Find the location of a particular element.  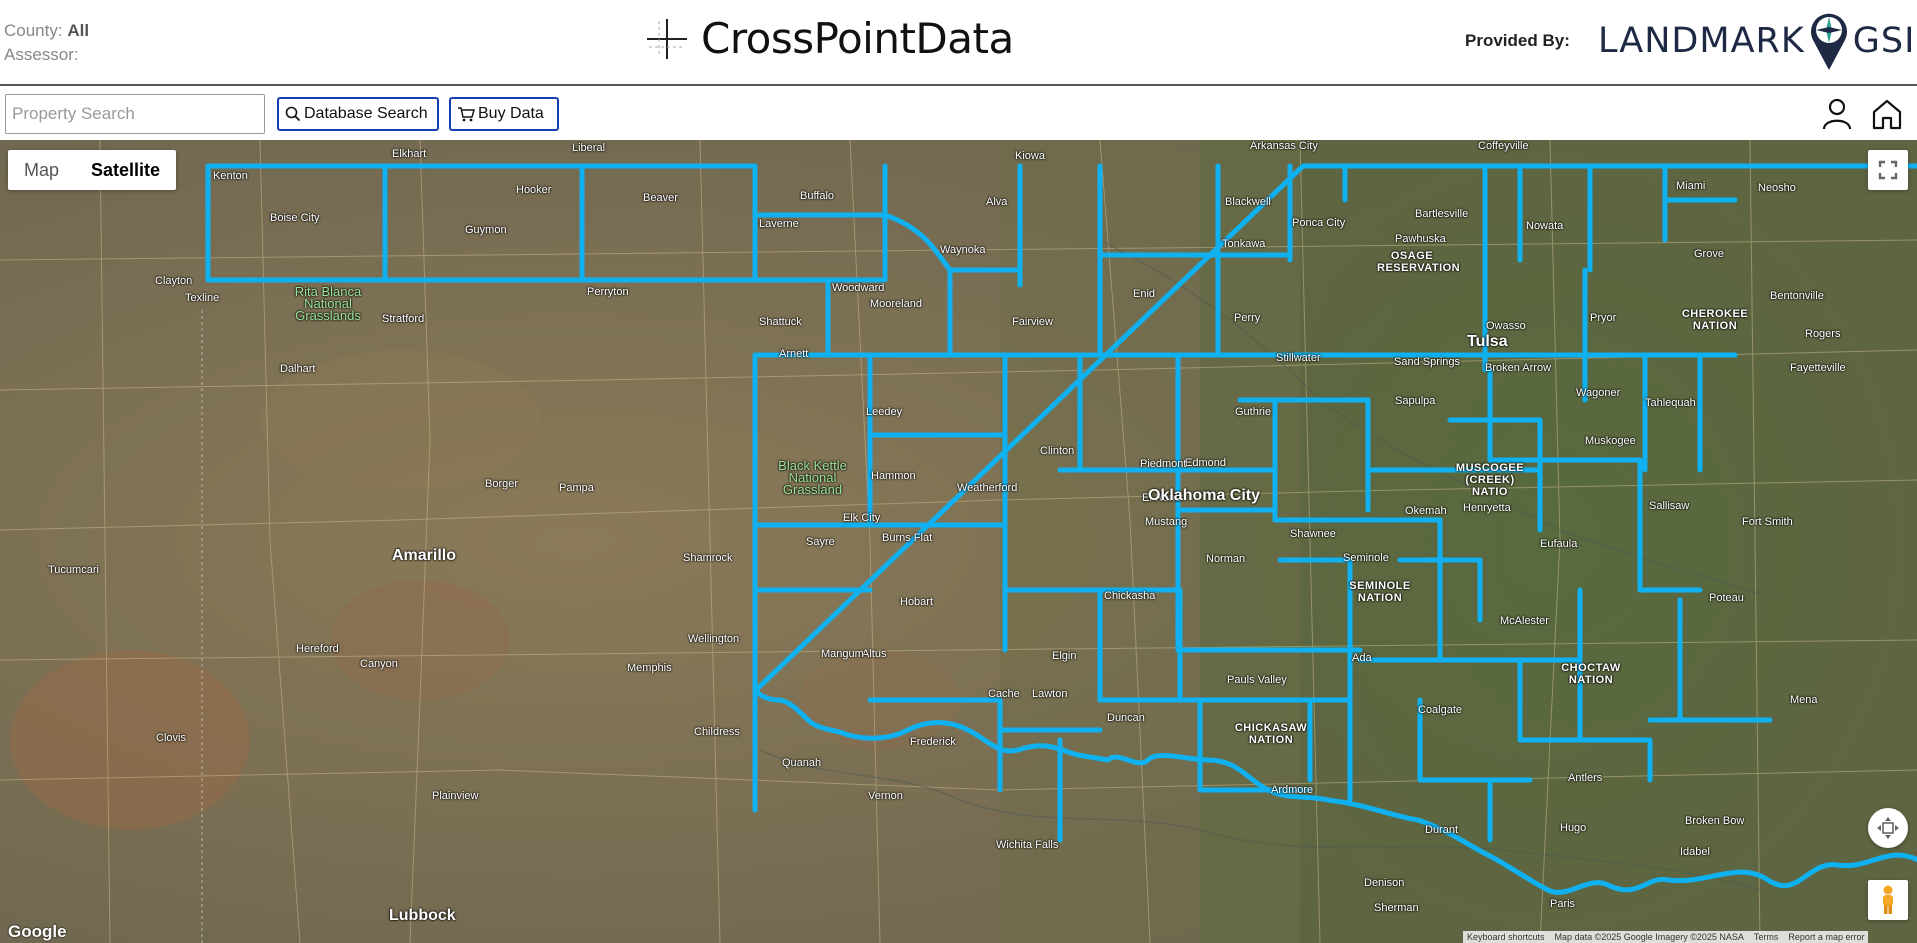

map-label-shamrock: Shamrock is located at coordinates (708, 558).